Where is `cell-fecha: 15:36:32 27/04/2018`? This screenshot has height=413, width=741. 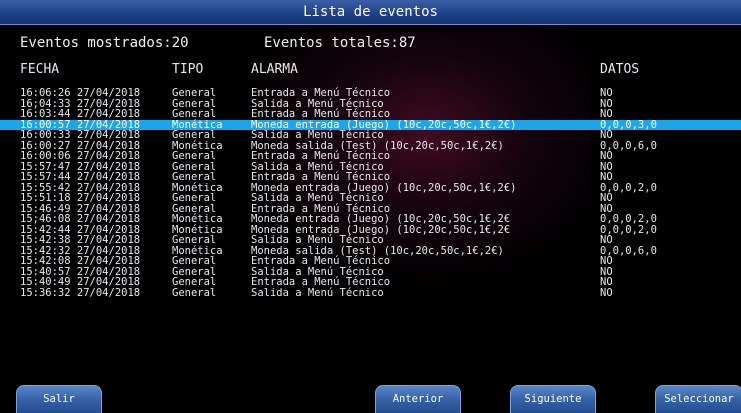
cell-fecha: 15:36:32 27/04/2018 is located at coordinates (80, 292).